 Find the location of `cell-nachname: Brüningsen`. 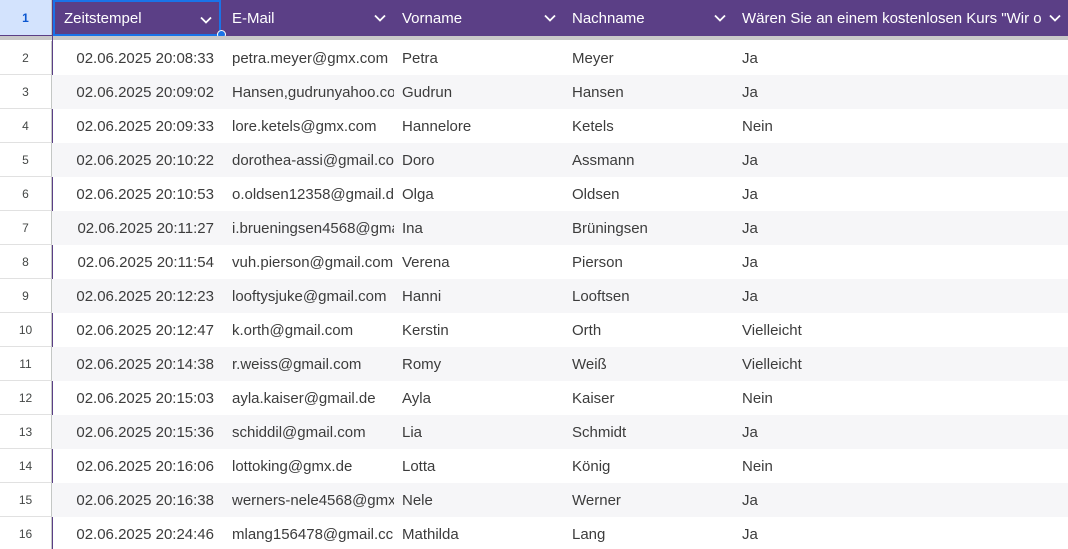

cell-nachname: Brüningsen is located at coordinates (653, 228).